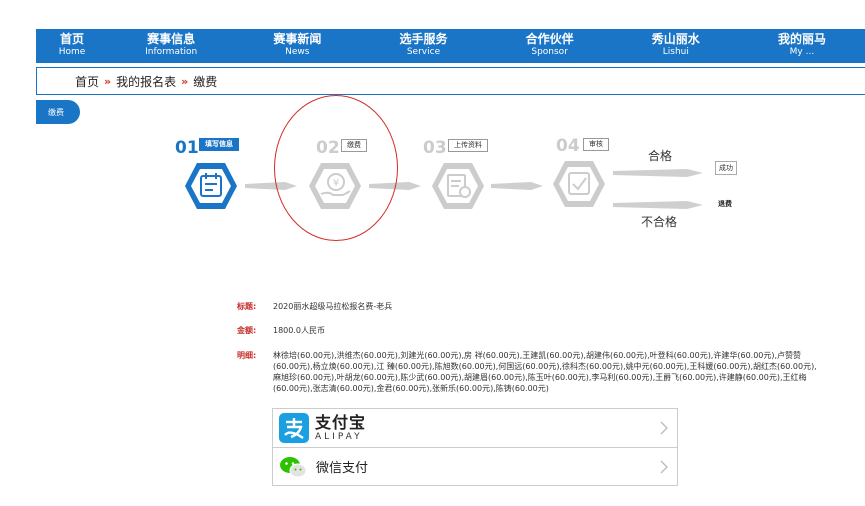 The width and height of the screenshot is (865, 506). Describe the element at coordinates (801, 39) in the screenshot. I see `nav-label: 我的丽马` at that location.